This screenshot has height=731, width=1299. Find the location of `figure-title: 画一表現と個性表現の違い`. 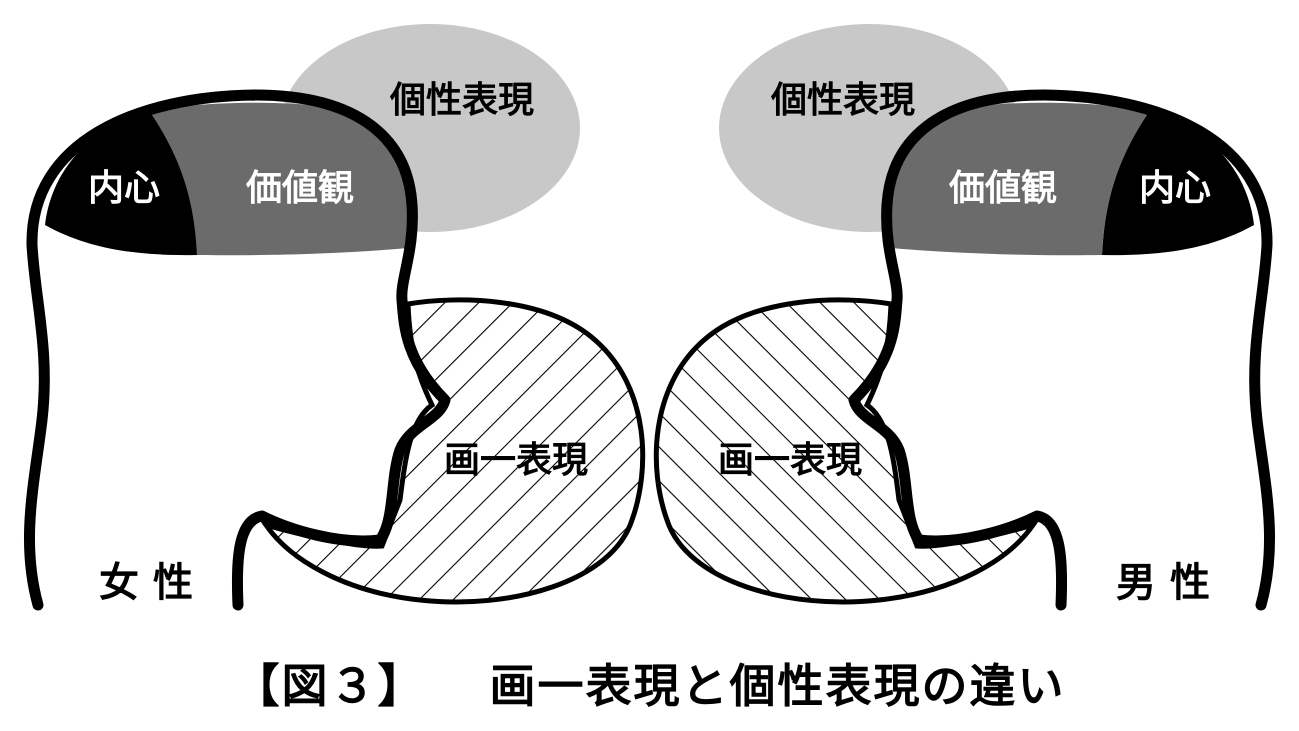

figure-title: 画一表現と個性表現の違い is located at coordinates (777, 686).